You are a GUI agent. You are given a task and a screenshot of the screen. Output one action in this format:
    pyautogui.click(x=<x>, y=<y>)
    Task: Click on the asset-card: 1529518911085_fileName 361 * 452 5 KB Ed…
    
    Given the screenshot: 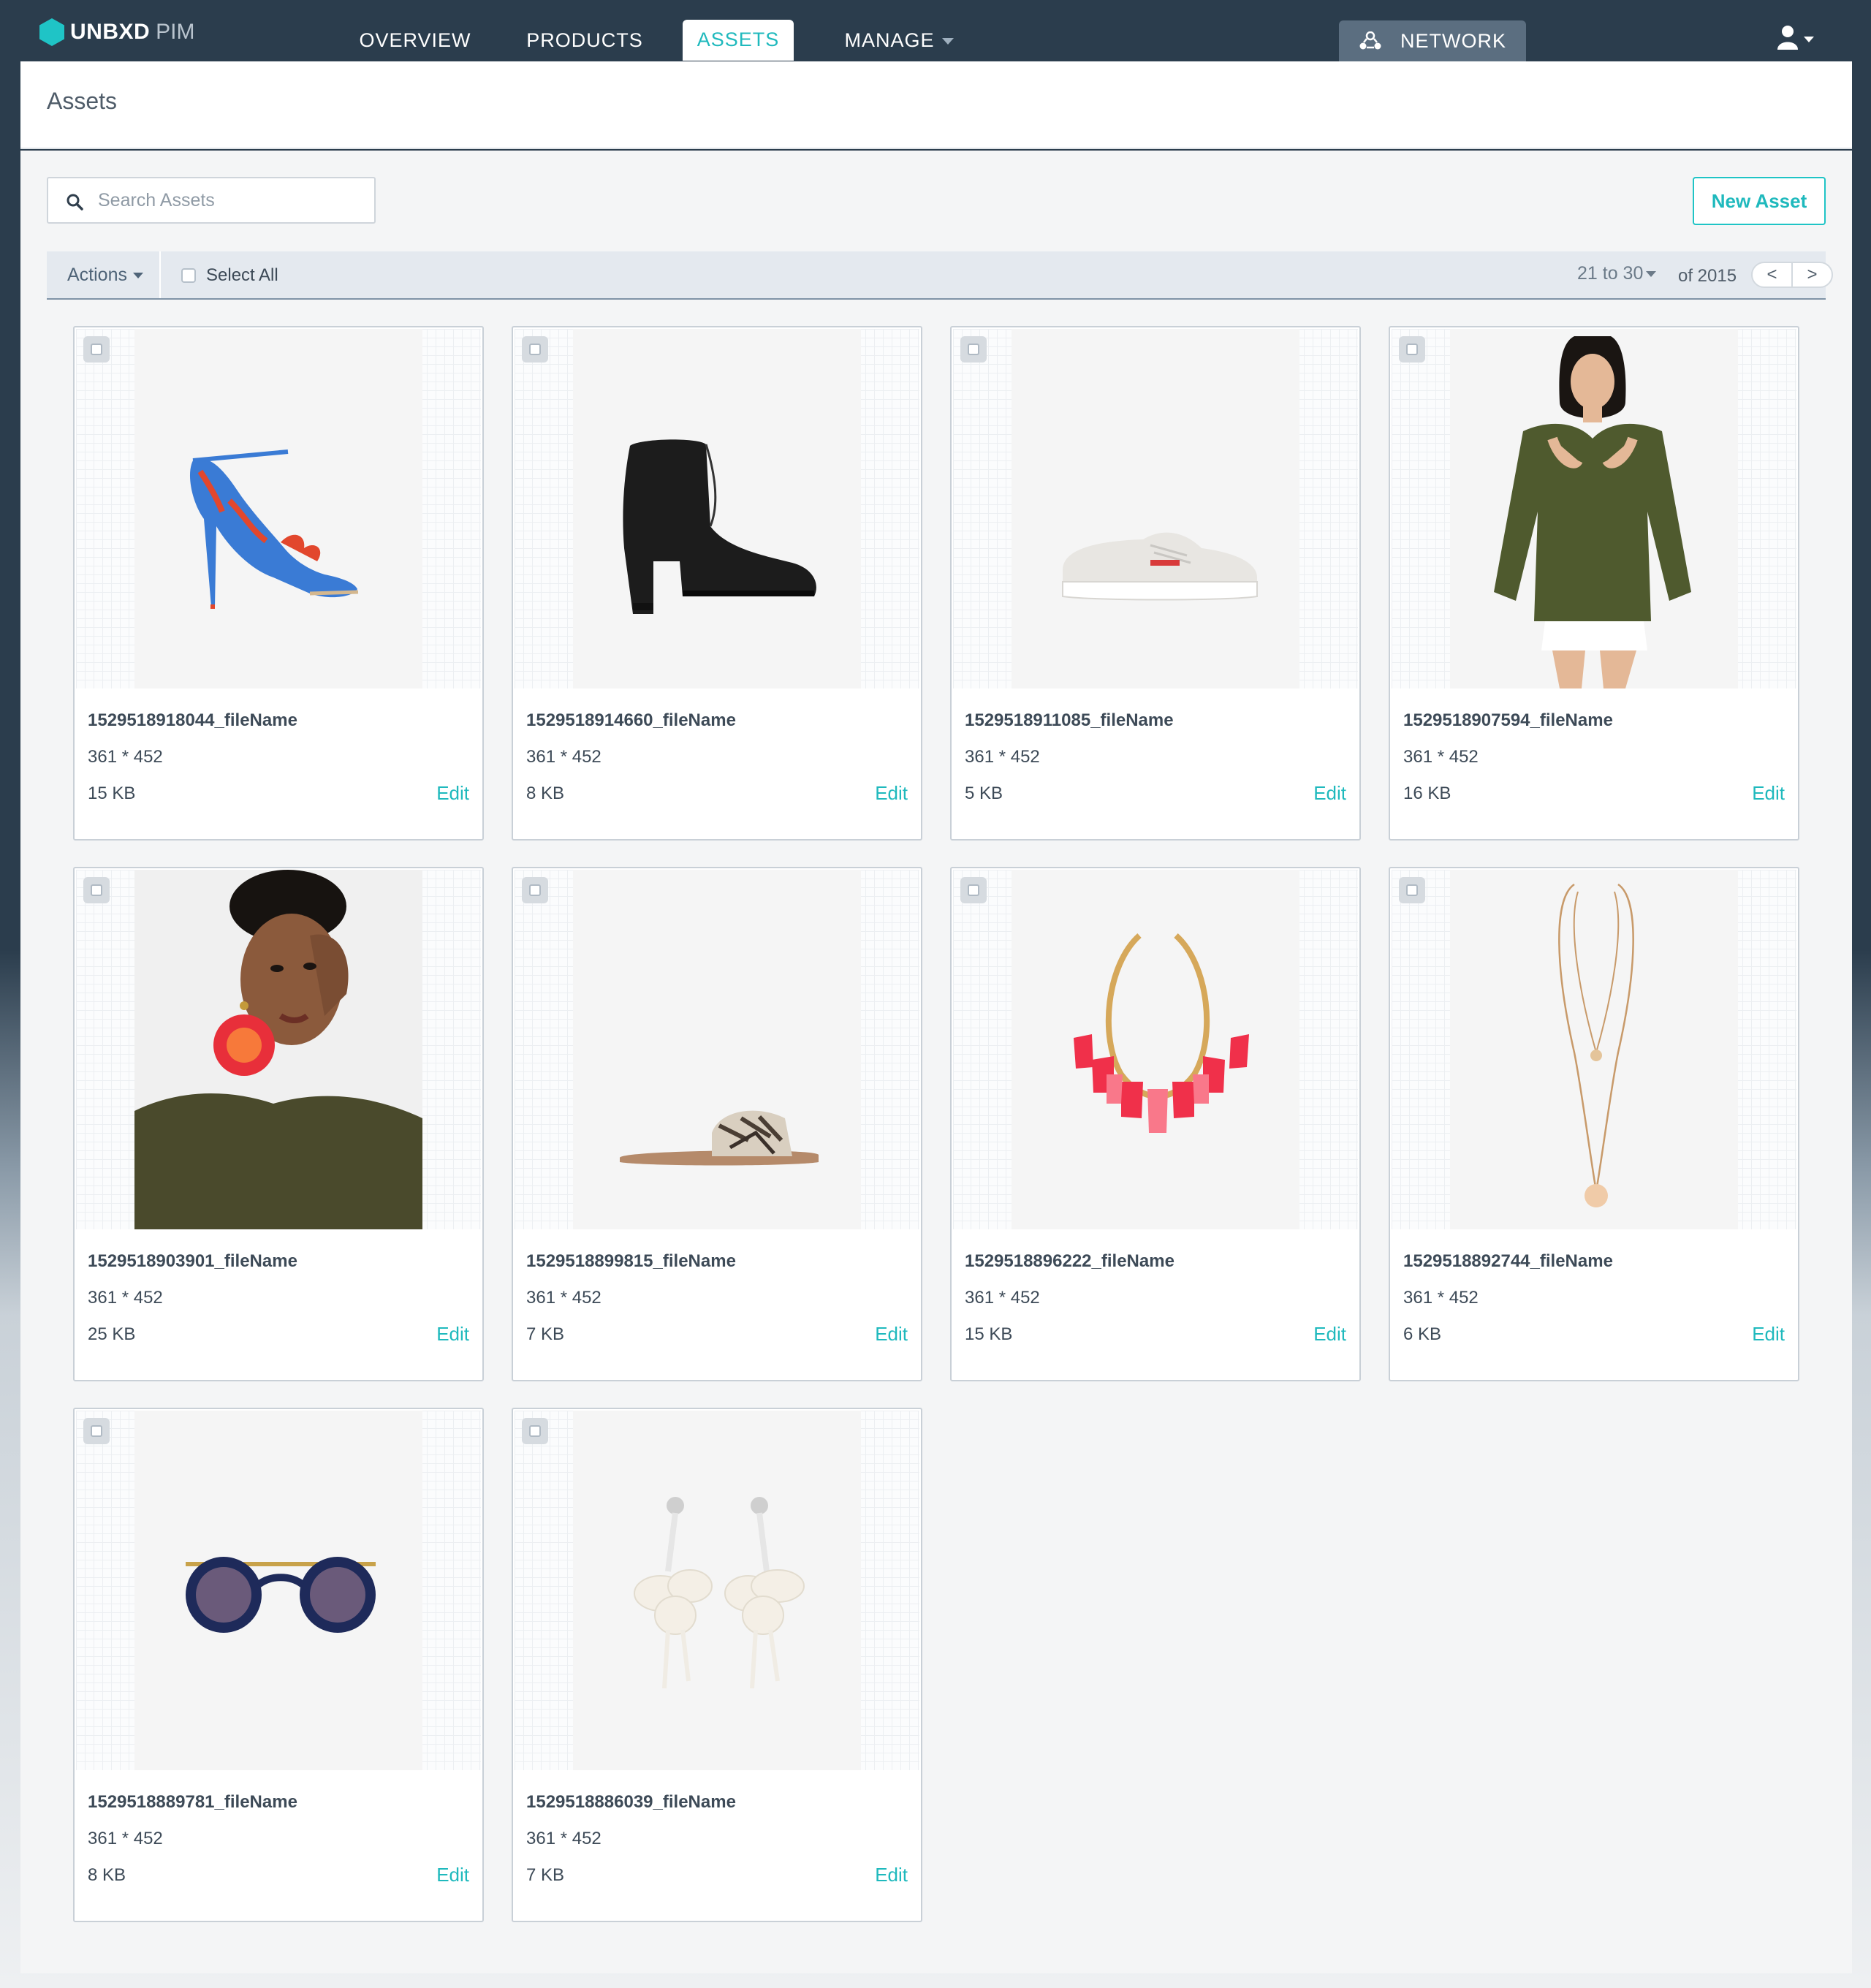 What is the action you would take?
    pyautogui.click(x=1155, y=583)
    